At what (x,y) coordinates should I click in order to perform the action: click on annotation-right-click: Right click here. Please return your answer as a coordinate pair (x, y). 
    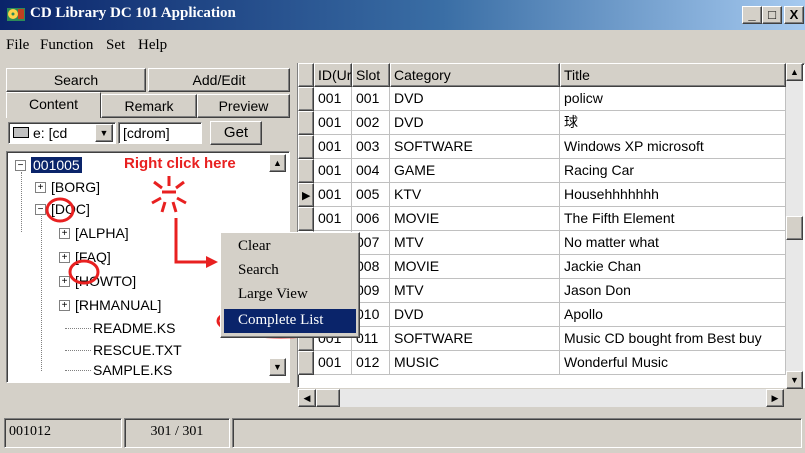
    Looking at the image, I should click on (180, 163).